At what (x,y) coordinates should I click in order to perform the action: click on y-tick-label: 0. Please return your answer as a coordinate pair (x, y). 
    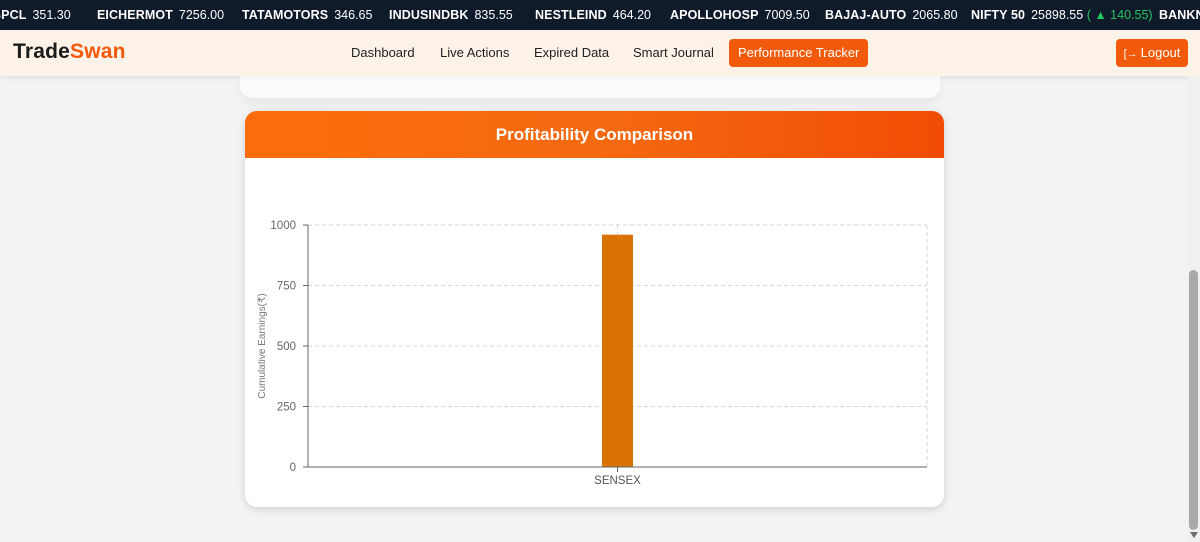
    Looking at the image, I should click on (293, 468).